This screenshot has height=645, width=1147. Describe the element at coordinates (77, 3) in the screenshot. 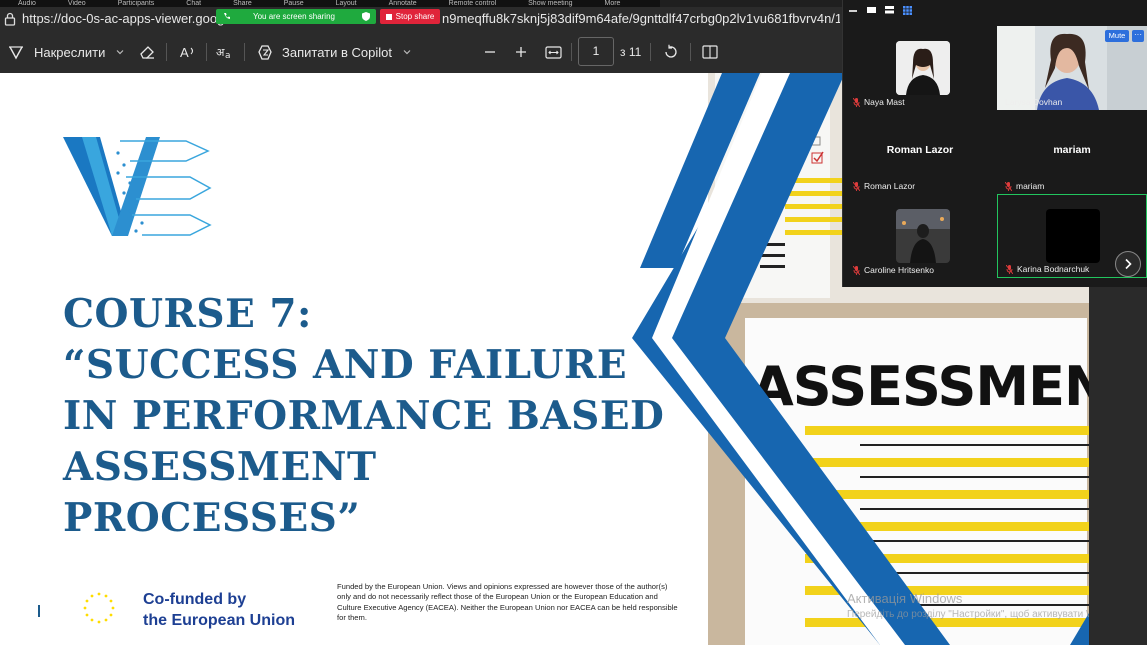

I see `zoom-video-item: Video` at that location.